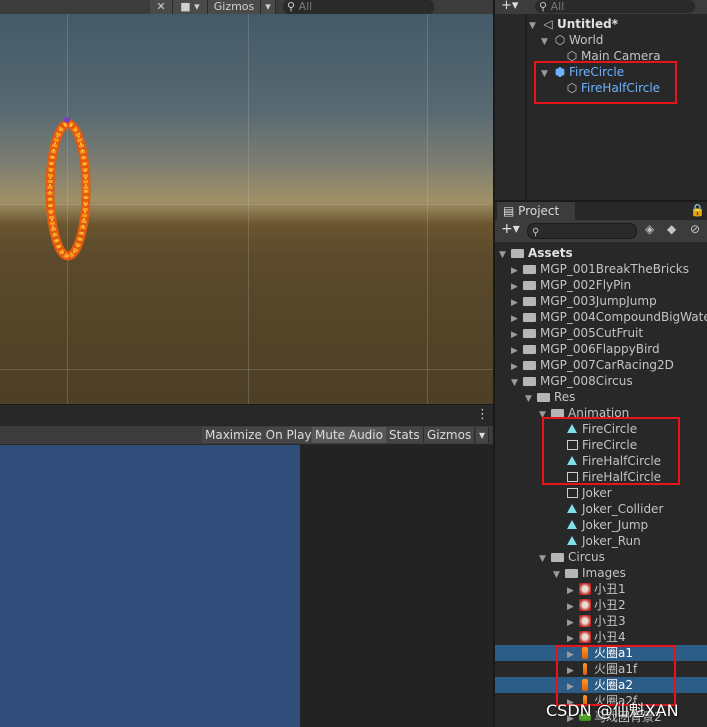 This screenshot has height=727, width=707. I want to click on sprite-item: ▶ 小丑3, so click(596, 621).